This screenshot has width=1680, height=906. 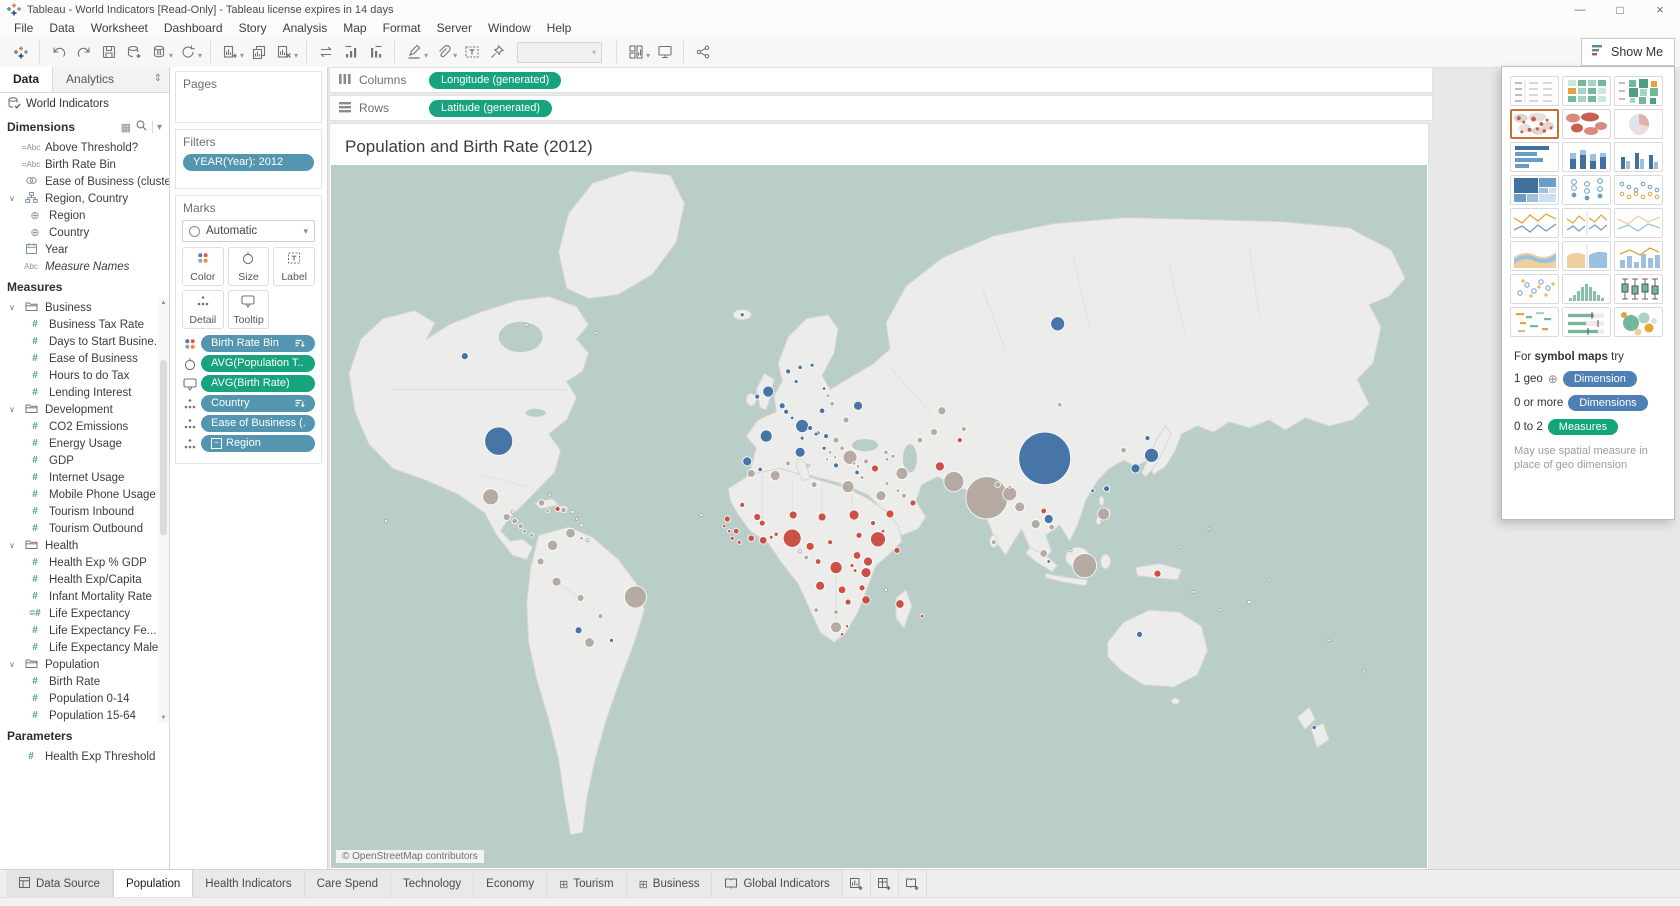 What do you see at coordinates (283, 52) in the screenshot?
I see `clear-sheet-icon` at bounding box center [283, 52].